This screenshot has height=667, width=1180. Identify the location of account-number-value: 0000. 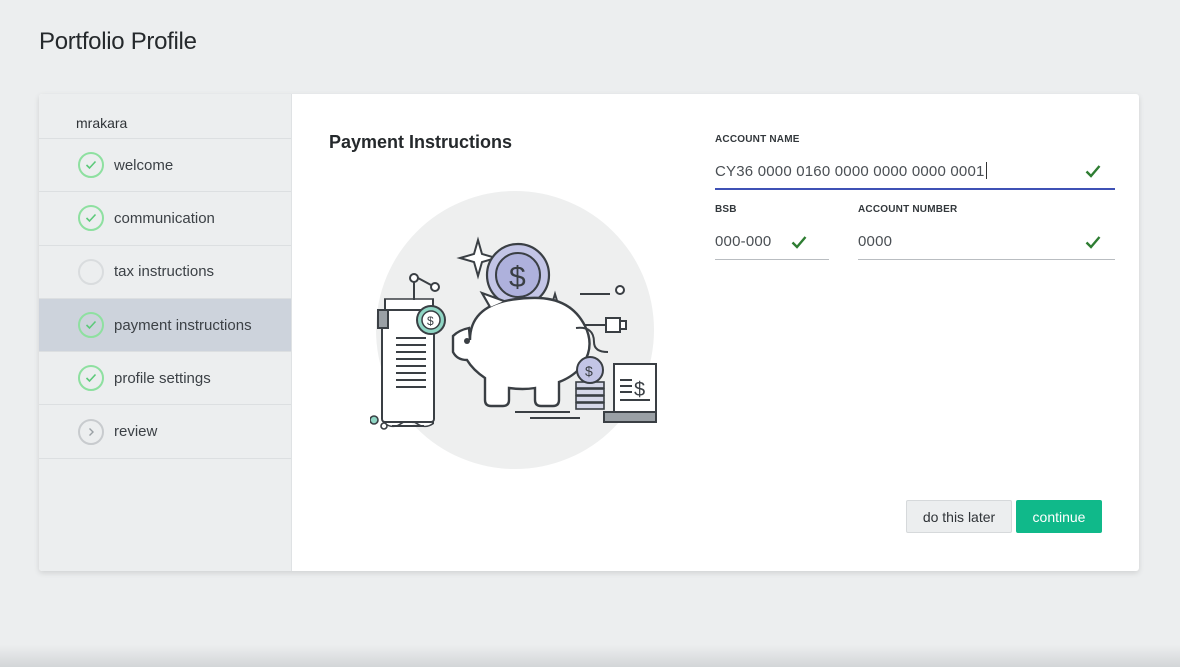
(875, 241).